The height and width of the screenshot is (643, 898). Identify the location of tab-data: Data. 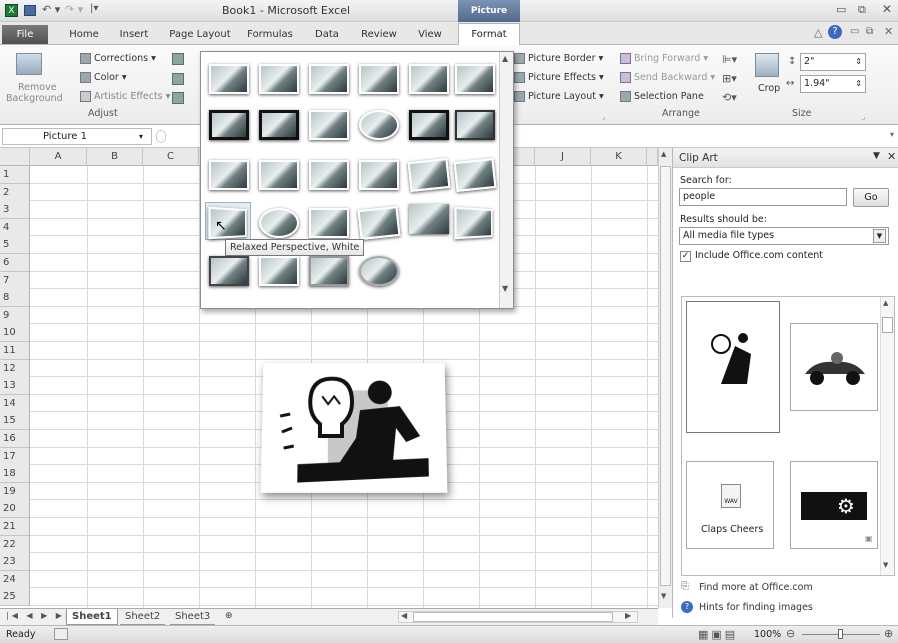
(327, 35).